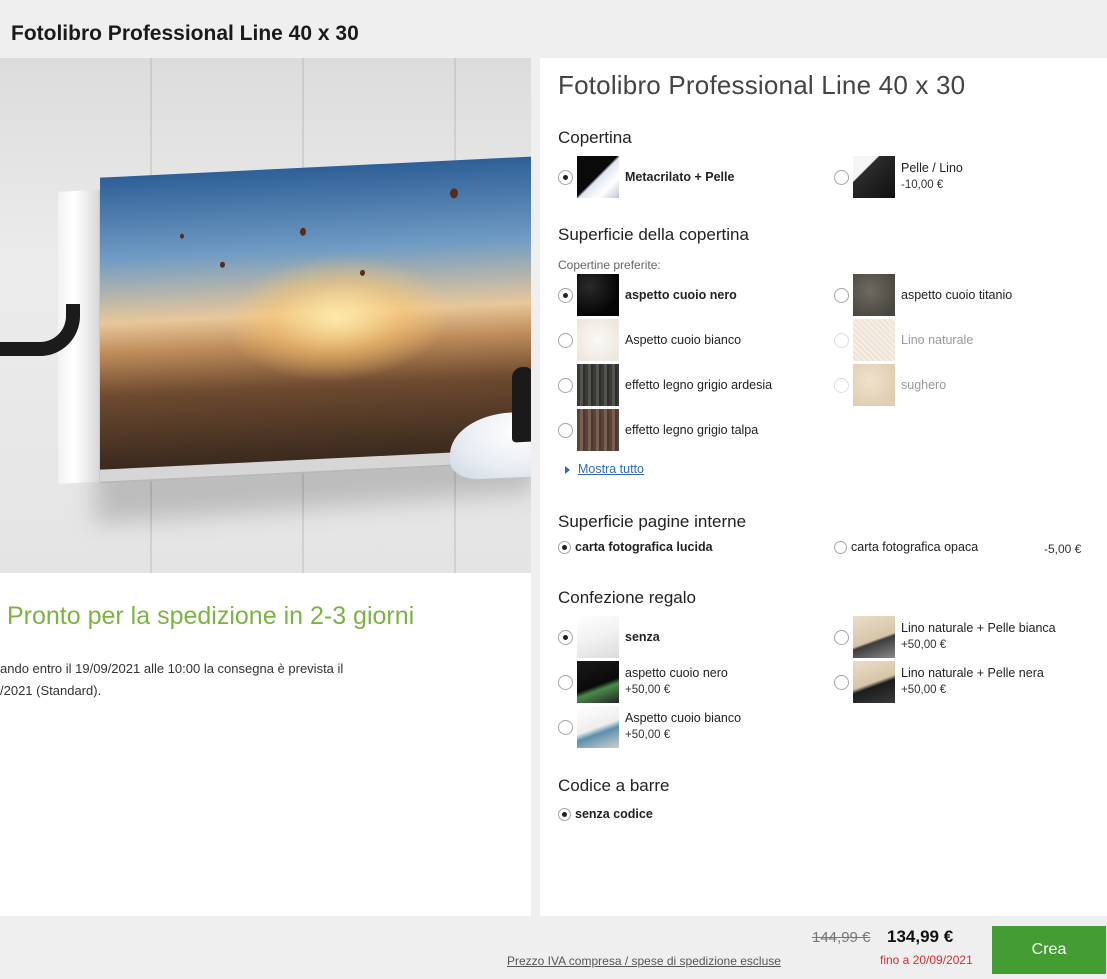  What do you see at coordinates (646, 177) in the screenshot?
I see `option-cover-metacrilato: Metacrilato + Pelle` at bounding box center [646, 177].